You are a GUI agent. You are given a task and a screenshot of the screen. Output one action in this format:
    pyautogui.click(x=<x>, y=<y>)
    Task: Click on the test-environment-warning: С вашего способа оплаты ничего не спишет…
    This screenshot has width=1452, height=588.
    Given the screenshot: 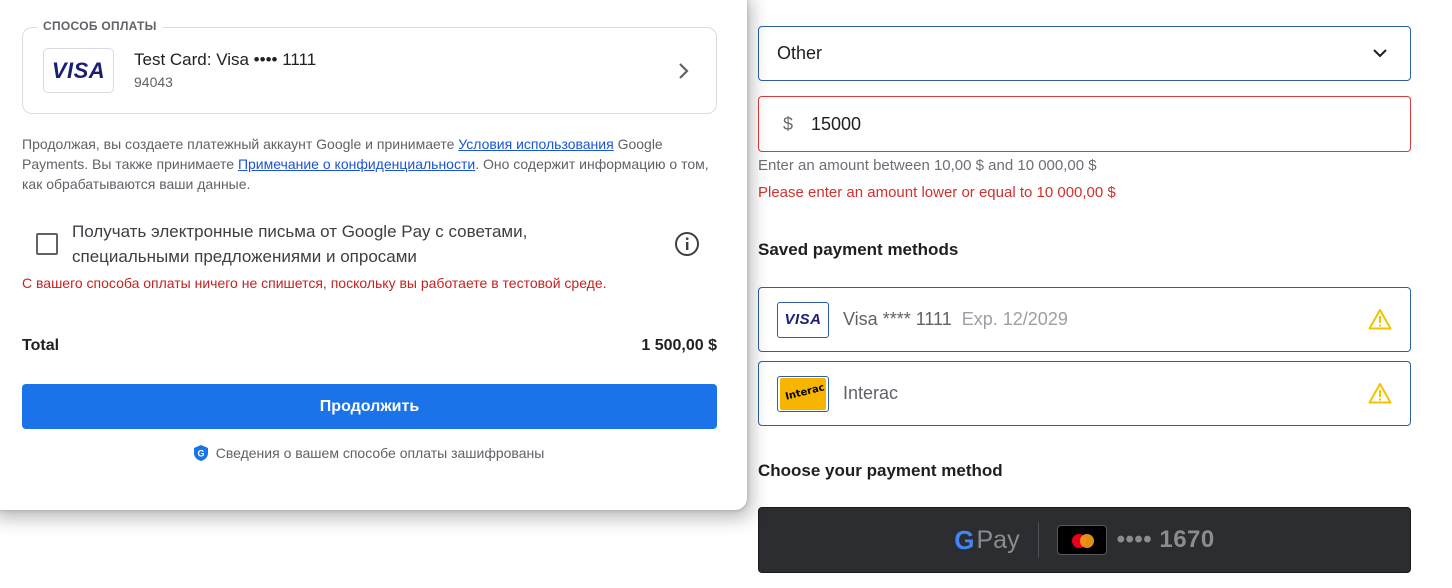 What is the action you would take?
    pyautogui.click(x=314, y=283)
    